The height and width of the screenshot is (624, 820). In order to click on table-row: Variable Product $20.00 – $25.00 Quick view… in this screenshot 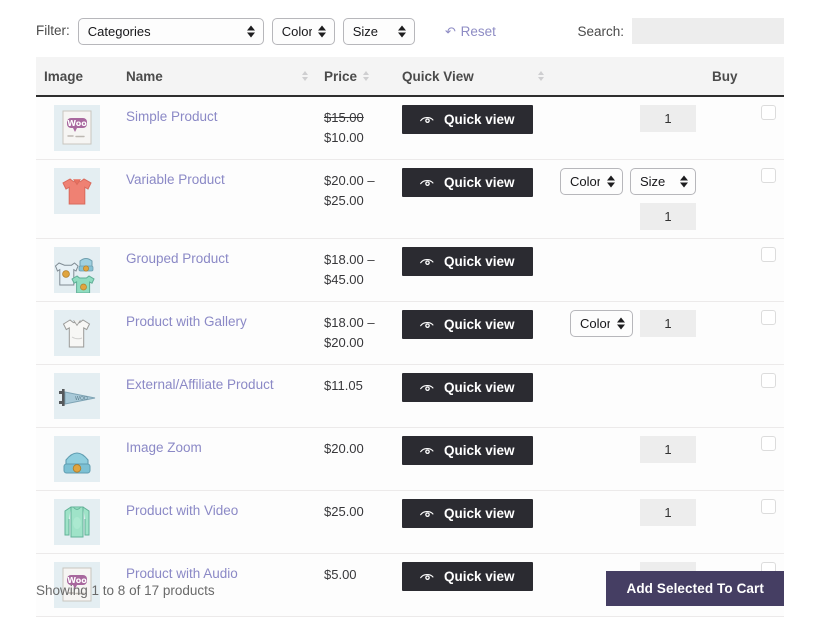, I will do `click(410, 199)`.